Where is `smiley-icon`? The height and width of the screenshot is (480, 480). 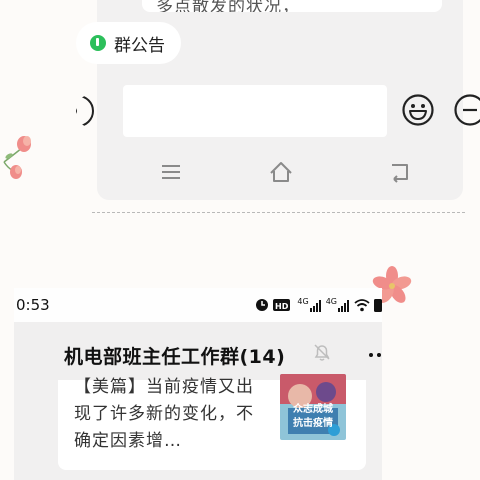 smiley-icon is located at coordinates (418, 110).